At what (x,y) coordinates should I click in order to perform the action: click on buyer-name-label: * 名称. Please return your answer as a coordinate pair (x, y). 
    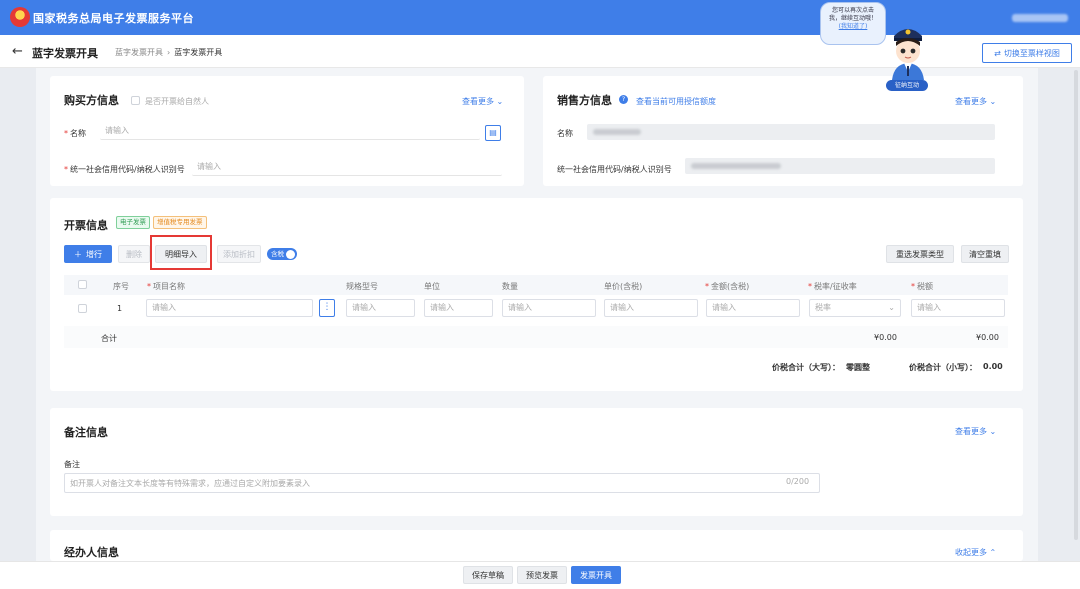
    Looking at the image, I should click on (75, 133).